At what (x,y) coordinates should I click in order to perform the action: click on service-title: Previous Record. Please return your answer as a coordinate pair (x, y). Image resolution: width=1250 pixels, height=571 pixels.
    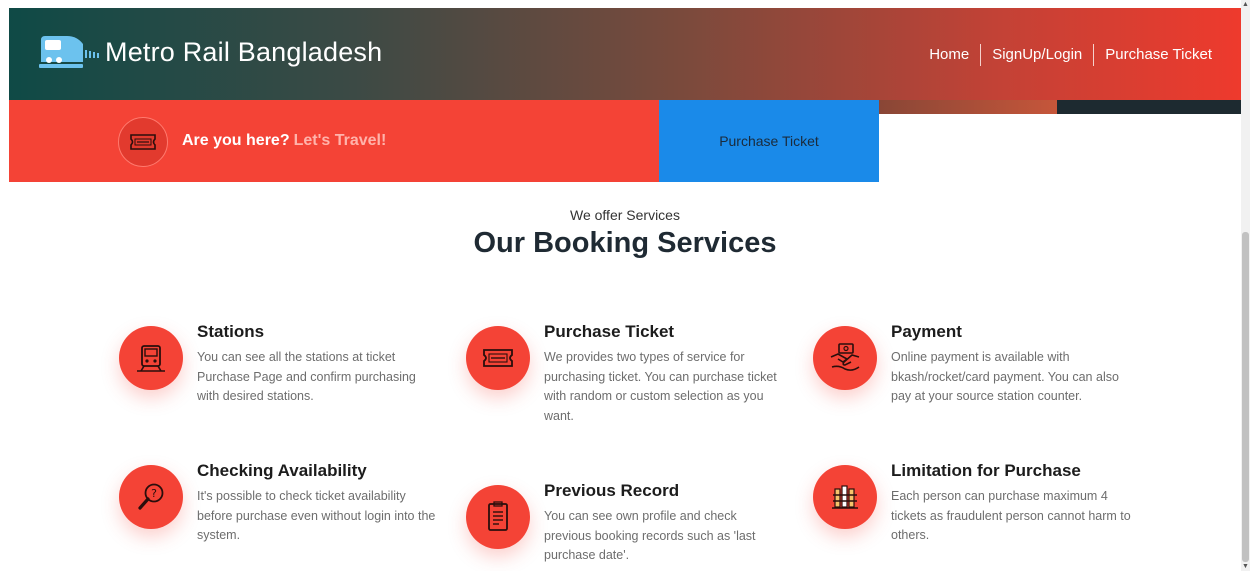
    Looking at the image, I should click on (612, 490).